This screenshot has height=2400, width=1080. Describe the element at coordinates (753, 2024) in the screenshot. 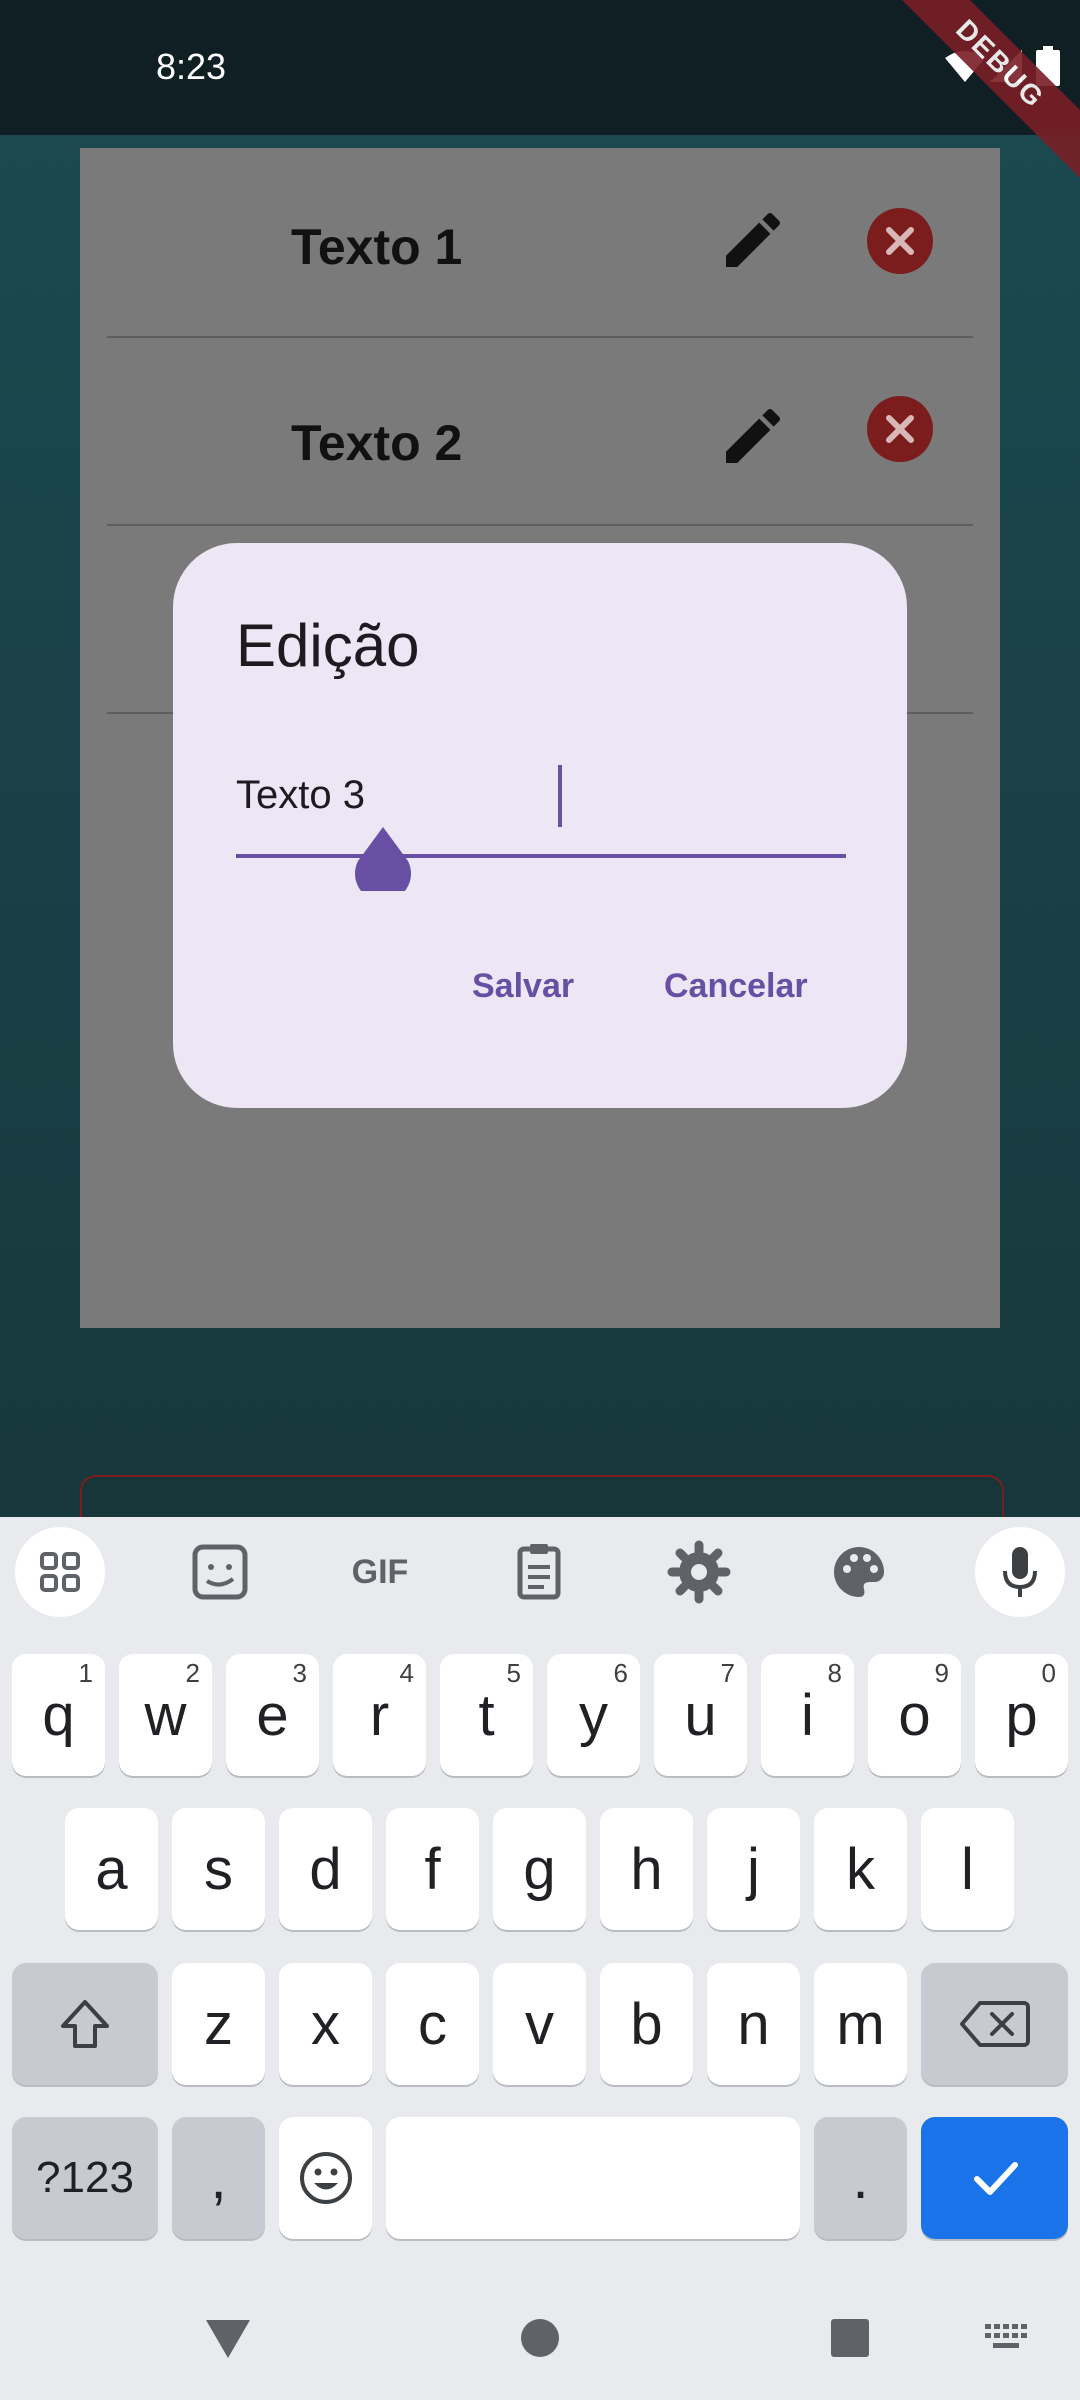

I see `key-n: n` at that location.